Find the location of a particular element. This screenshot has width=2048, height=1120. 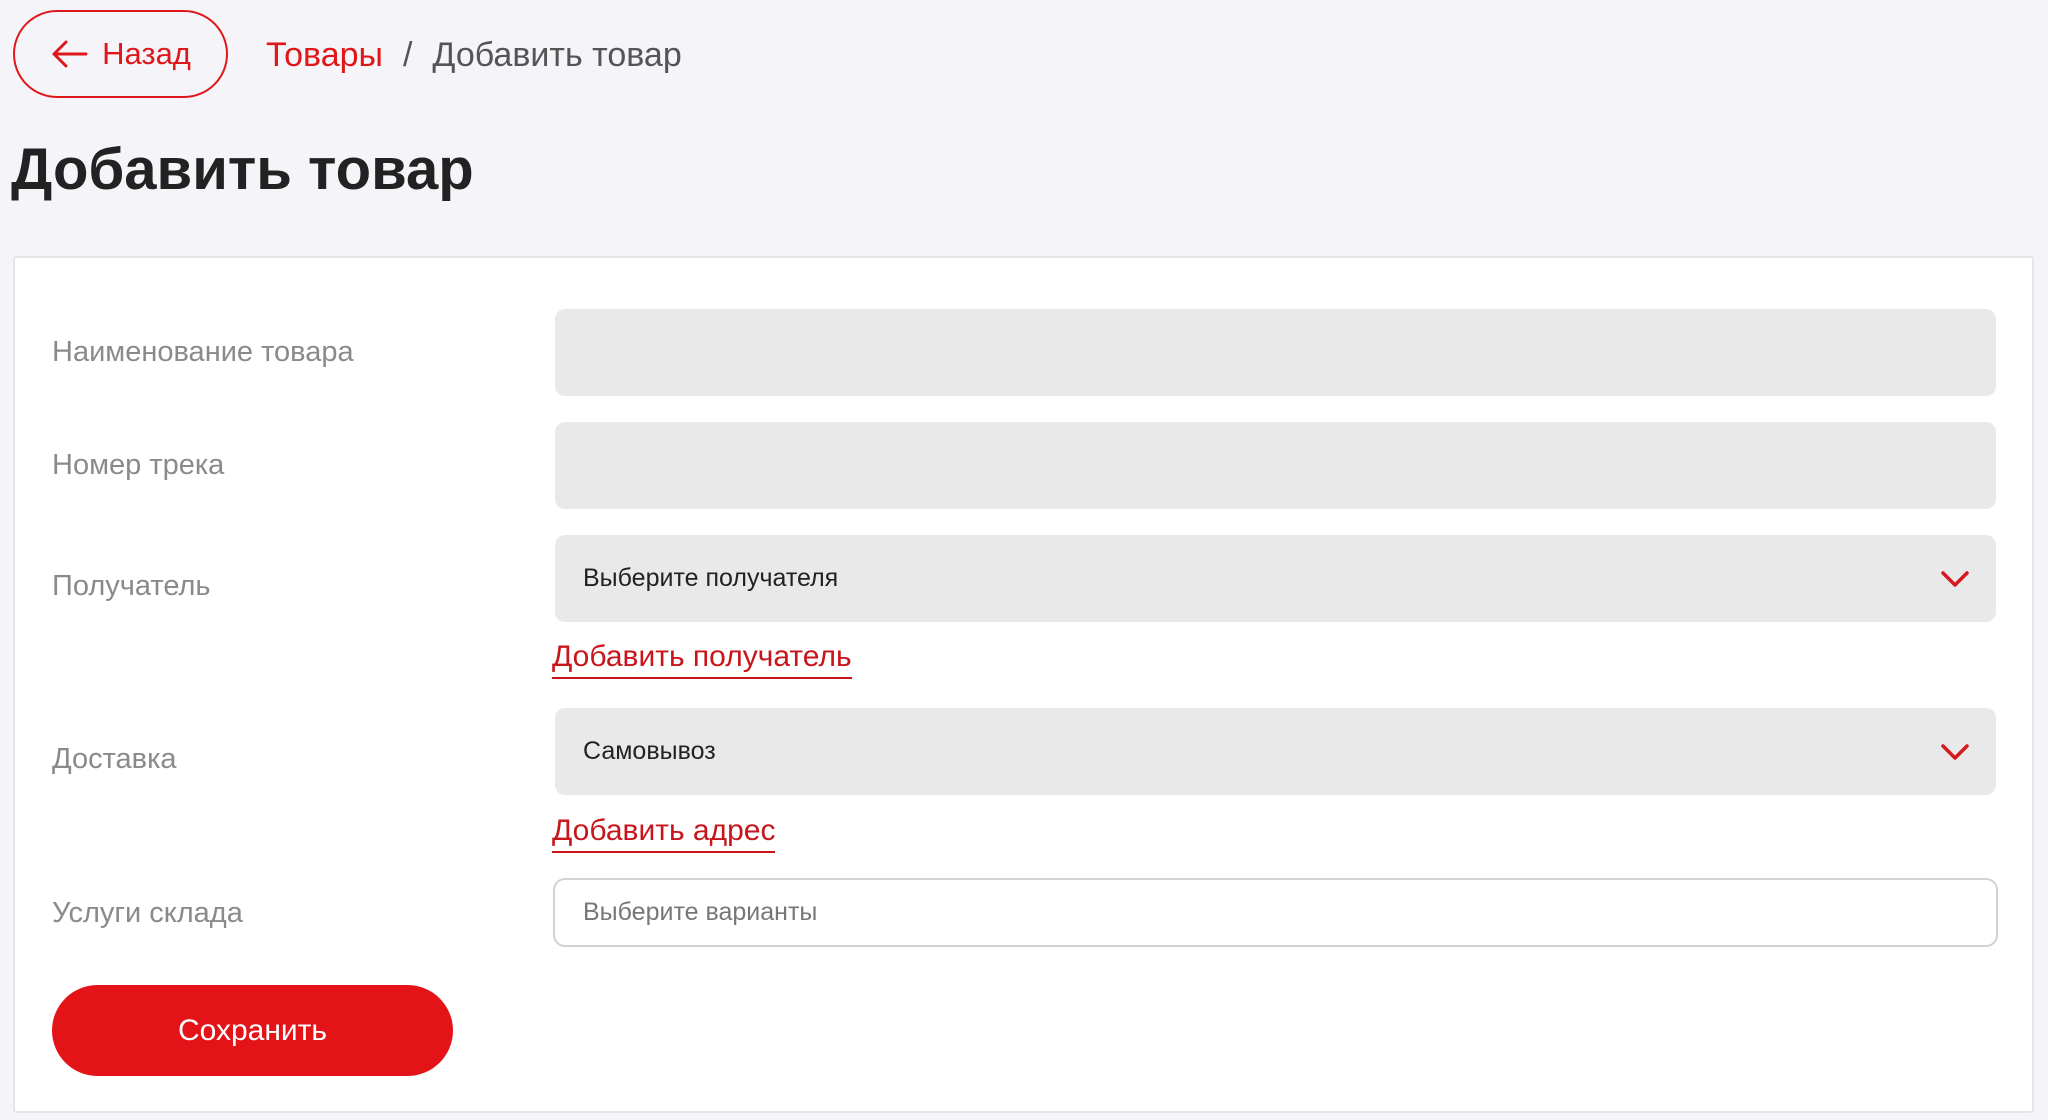

warehouse-services-placeholder: Выберите варианты is located at coordinates (700, 912).